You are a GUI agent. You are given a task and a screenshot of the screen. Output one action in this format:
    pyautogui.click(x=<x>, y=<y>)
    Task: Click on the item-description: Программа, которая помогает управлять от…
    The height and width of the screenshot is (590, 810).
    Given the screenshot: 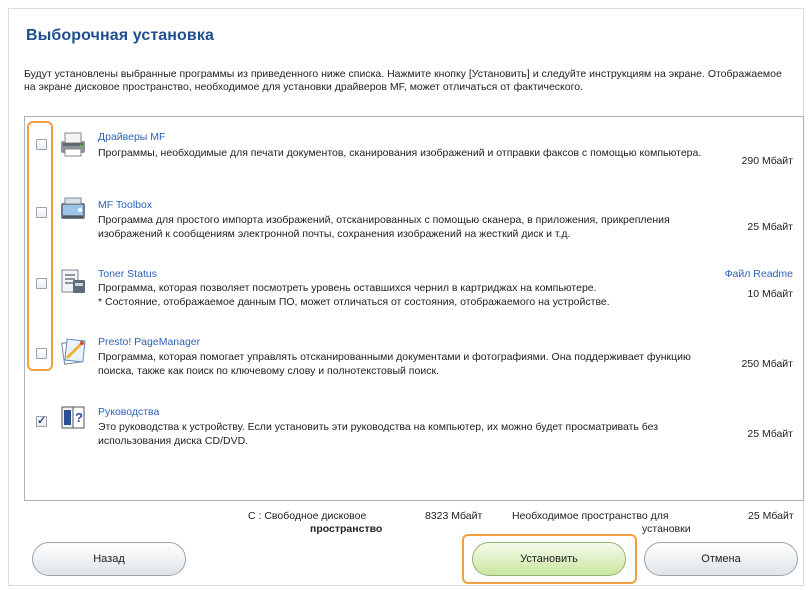 What is the action you would take?
    pyautogui.click(x=394, y=364)
    